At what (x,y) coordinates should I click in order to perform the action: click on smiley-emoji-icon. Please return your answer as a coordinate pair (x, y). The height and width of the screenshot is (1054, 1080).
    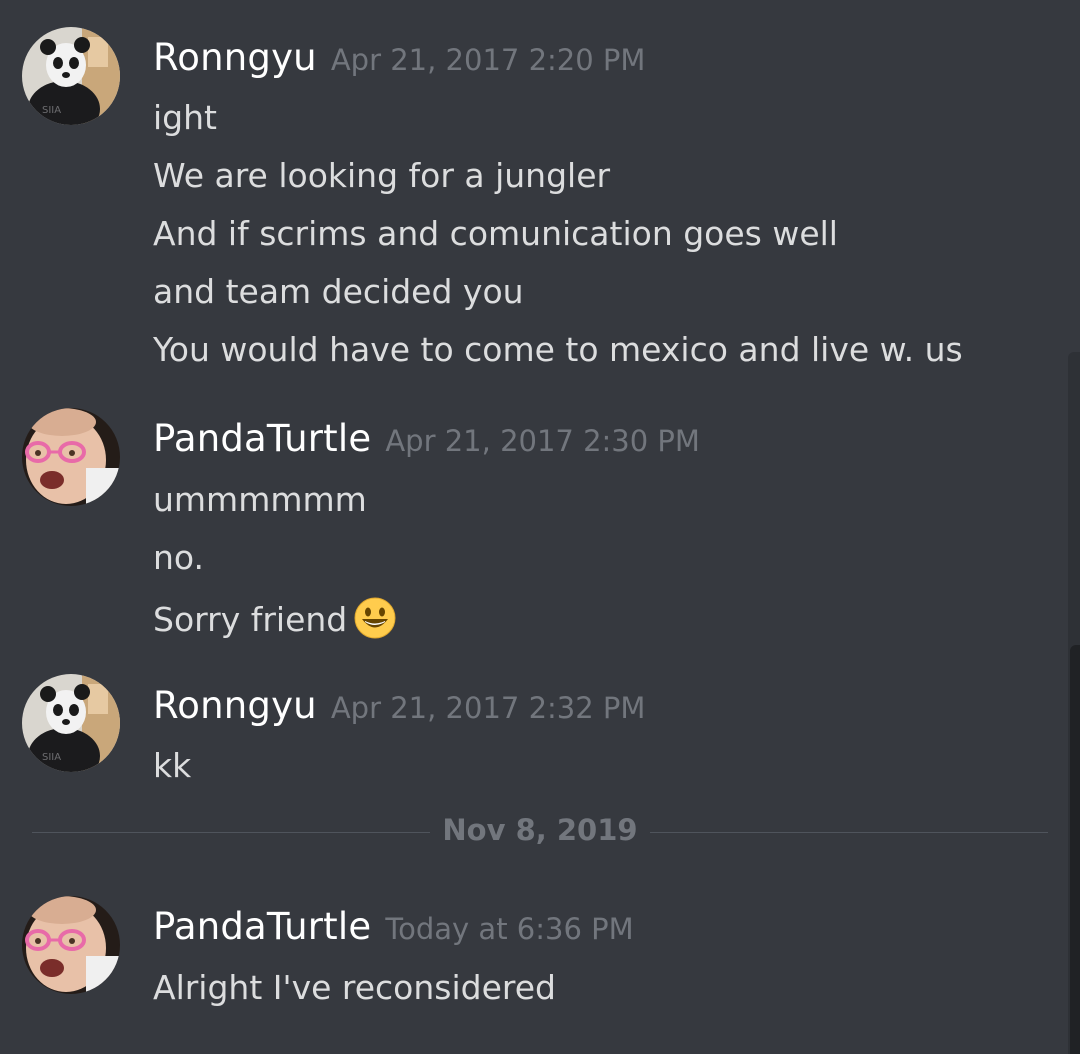
    Looking at the image, I should click on (375, 618).